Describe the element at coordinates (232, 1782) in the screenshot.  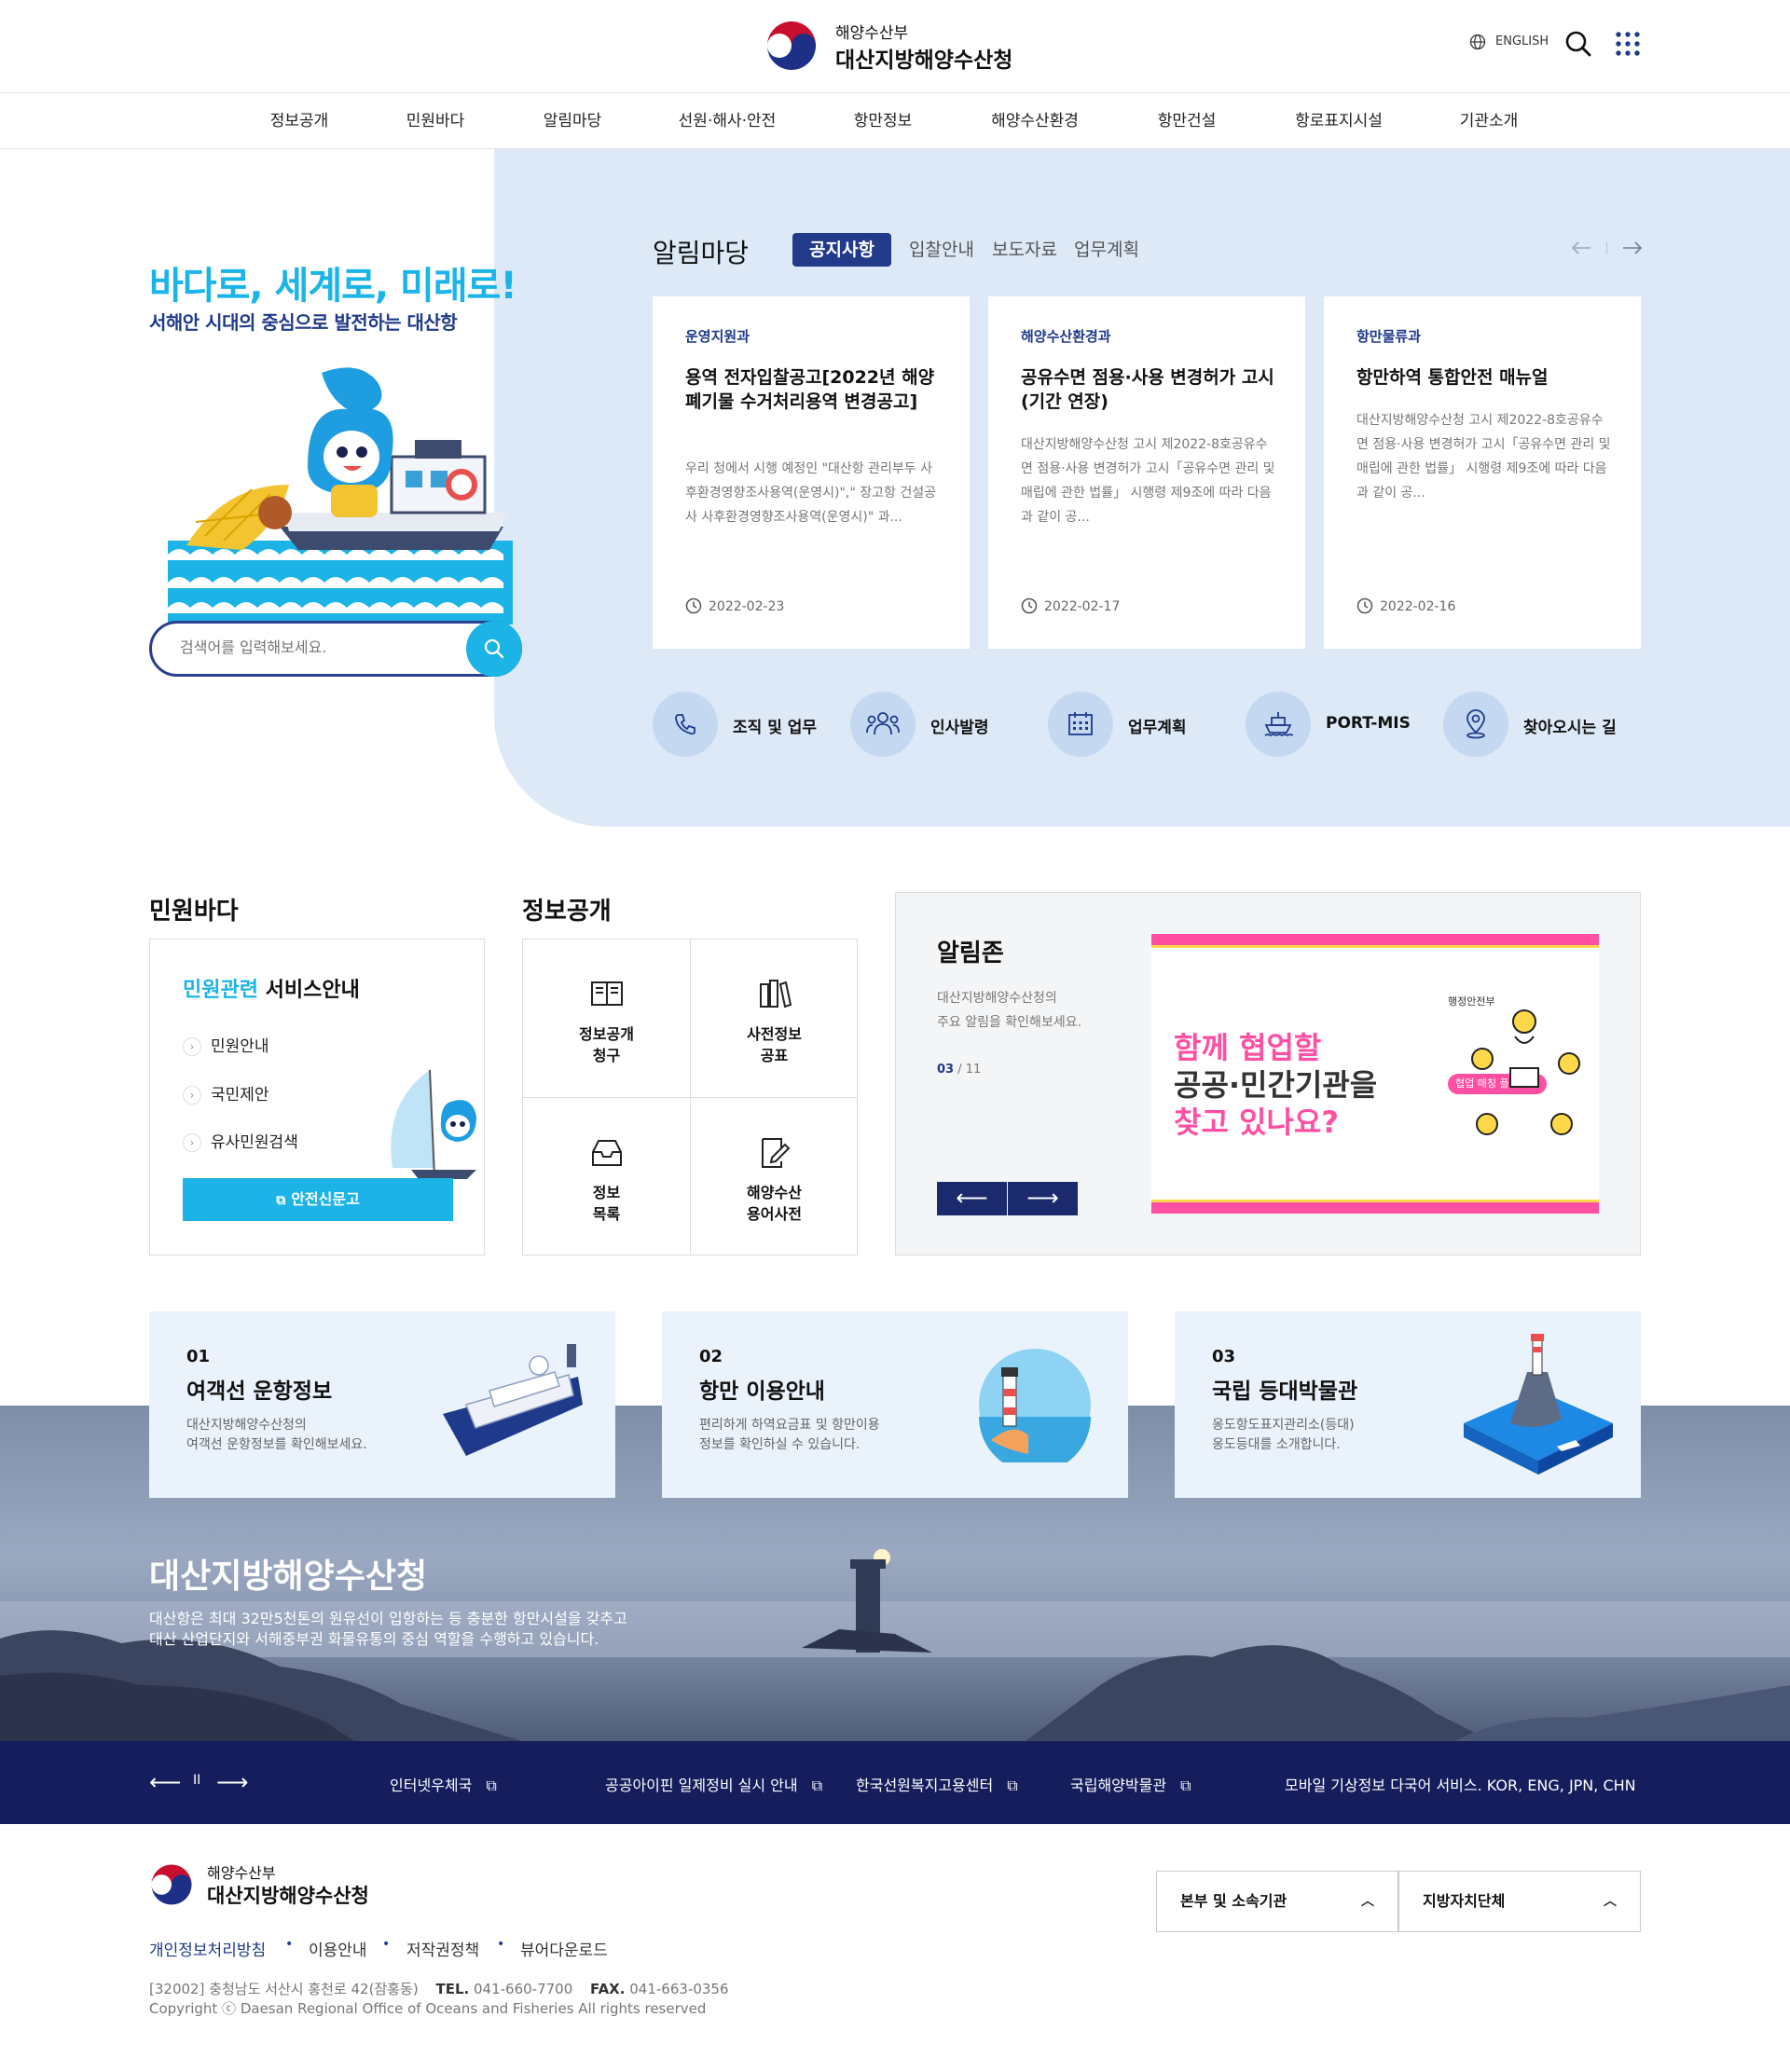
I see `linkbar-next-arrow-icon: ⟶` at that location.